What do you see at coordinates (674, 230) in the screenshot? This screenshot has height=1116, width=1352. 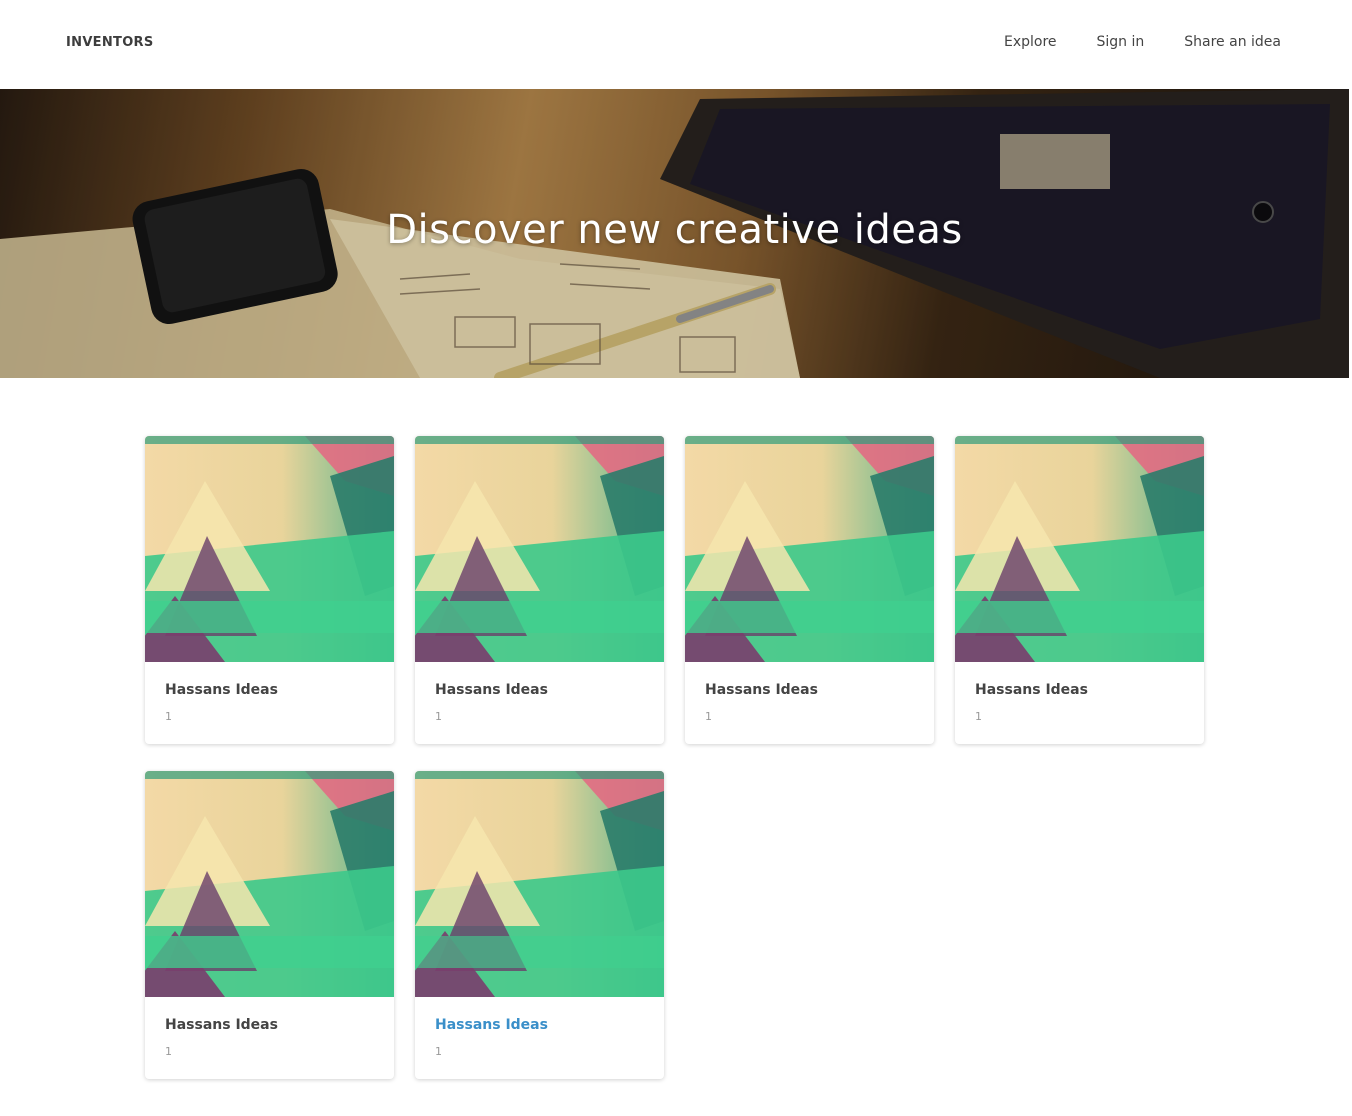 I see `hero-title: Discover new creative ideas` at bounding box center [674, 230].